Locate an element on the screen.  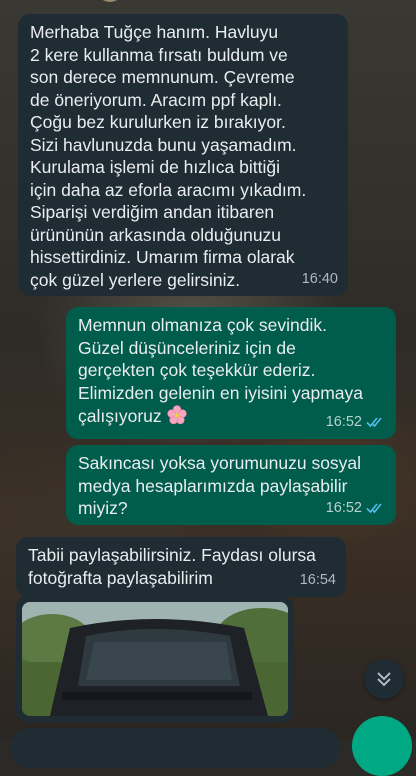
scroll-to-bottom-button is located at coordinates (384, 679).